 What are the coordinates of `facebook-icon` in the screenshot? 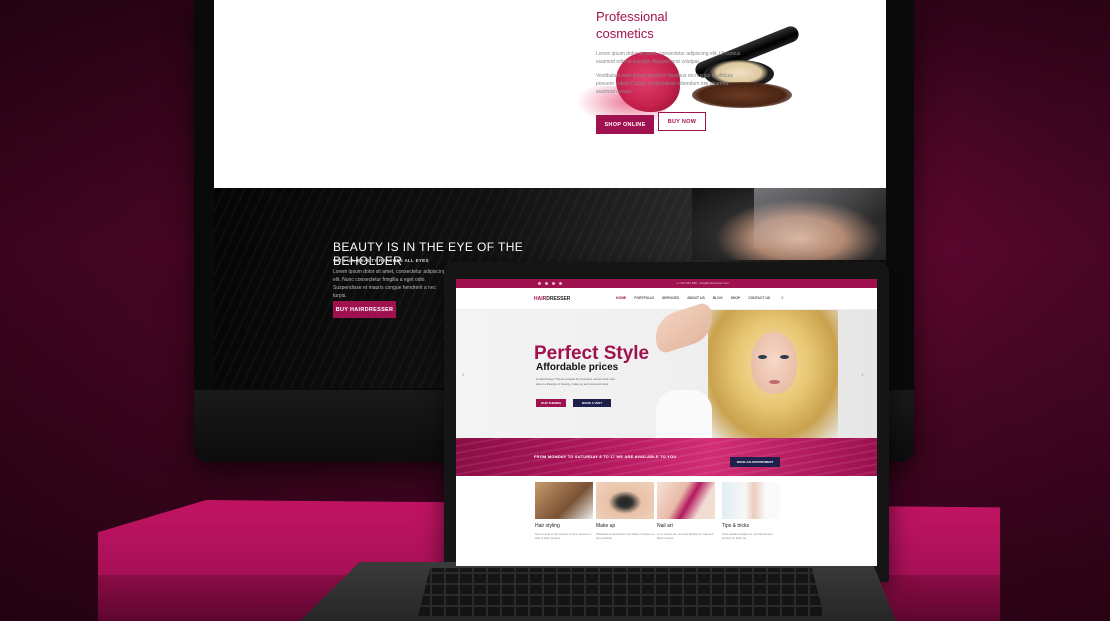 It's located at (539, 283).